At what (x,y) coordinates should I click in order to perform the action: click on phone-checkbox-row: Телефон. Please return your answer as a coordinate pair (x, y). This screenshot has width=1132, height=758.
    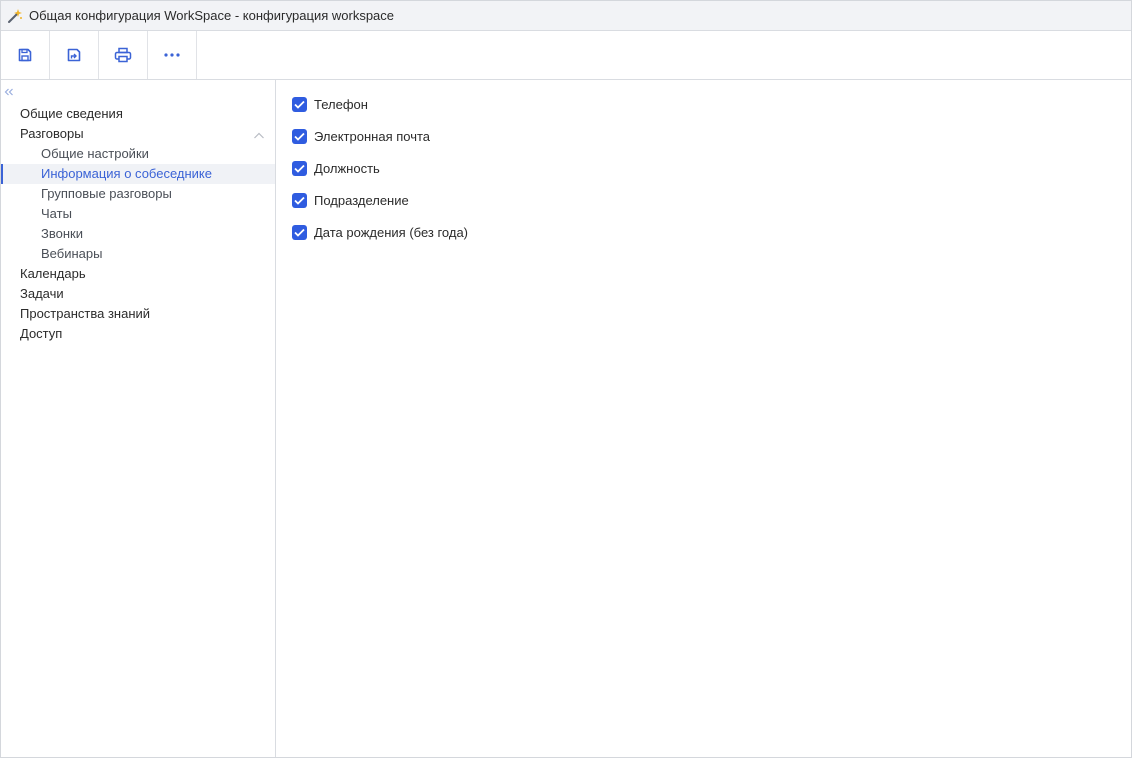
    Looking at the image, I should click on (330, 104).